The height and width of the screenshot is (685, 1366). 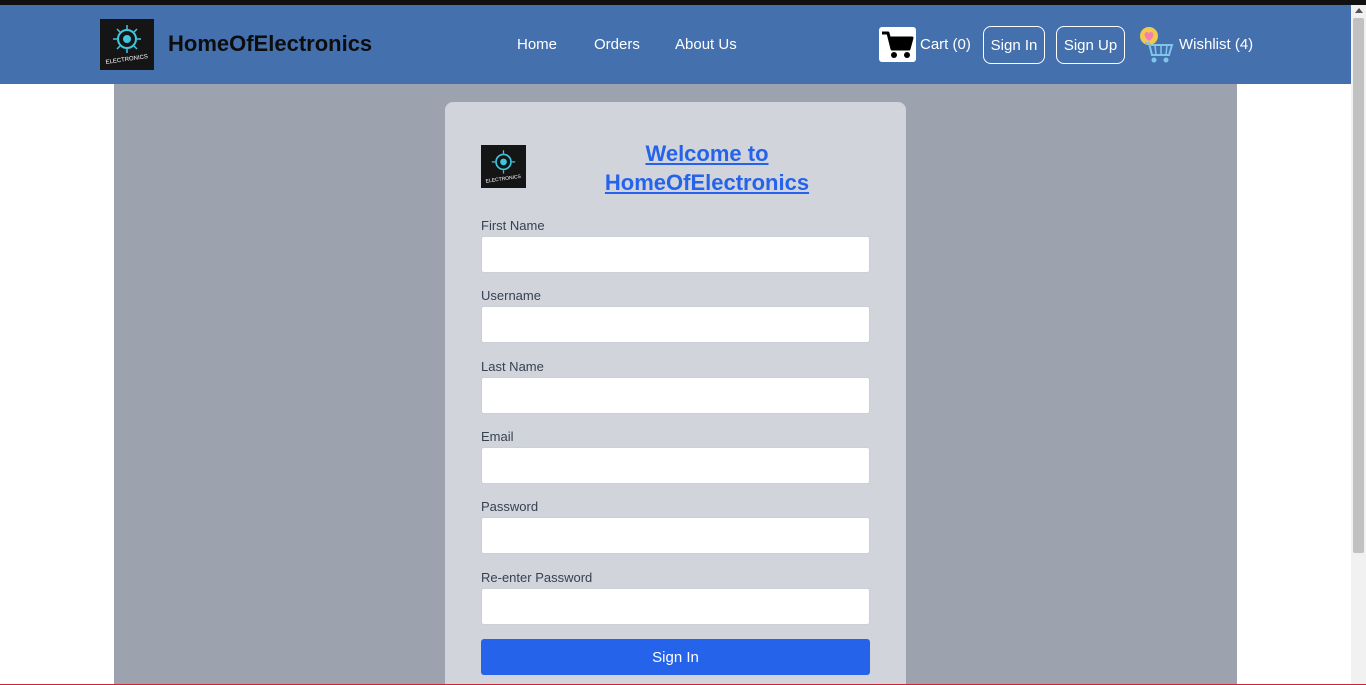 What do you see at coordinates (513, 225) in the screenshot?
I see `first-name-label: First Name` at bounding box center [513, 225].